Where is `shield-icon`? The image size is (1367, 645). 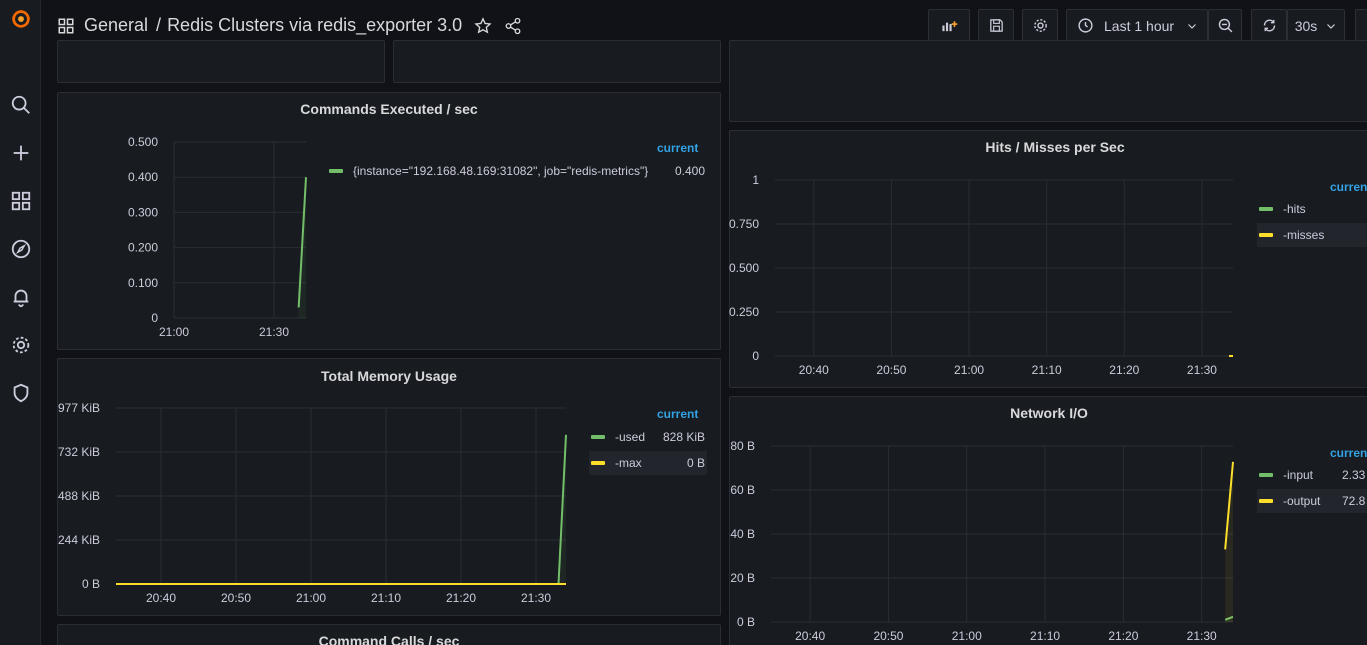 shield-icon is located at coordinates (20, 392).